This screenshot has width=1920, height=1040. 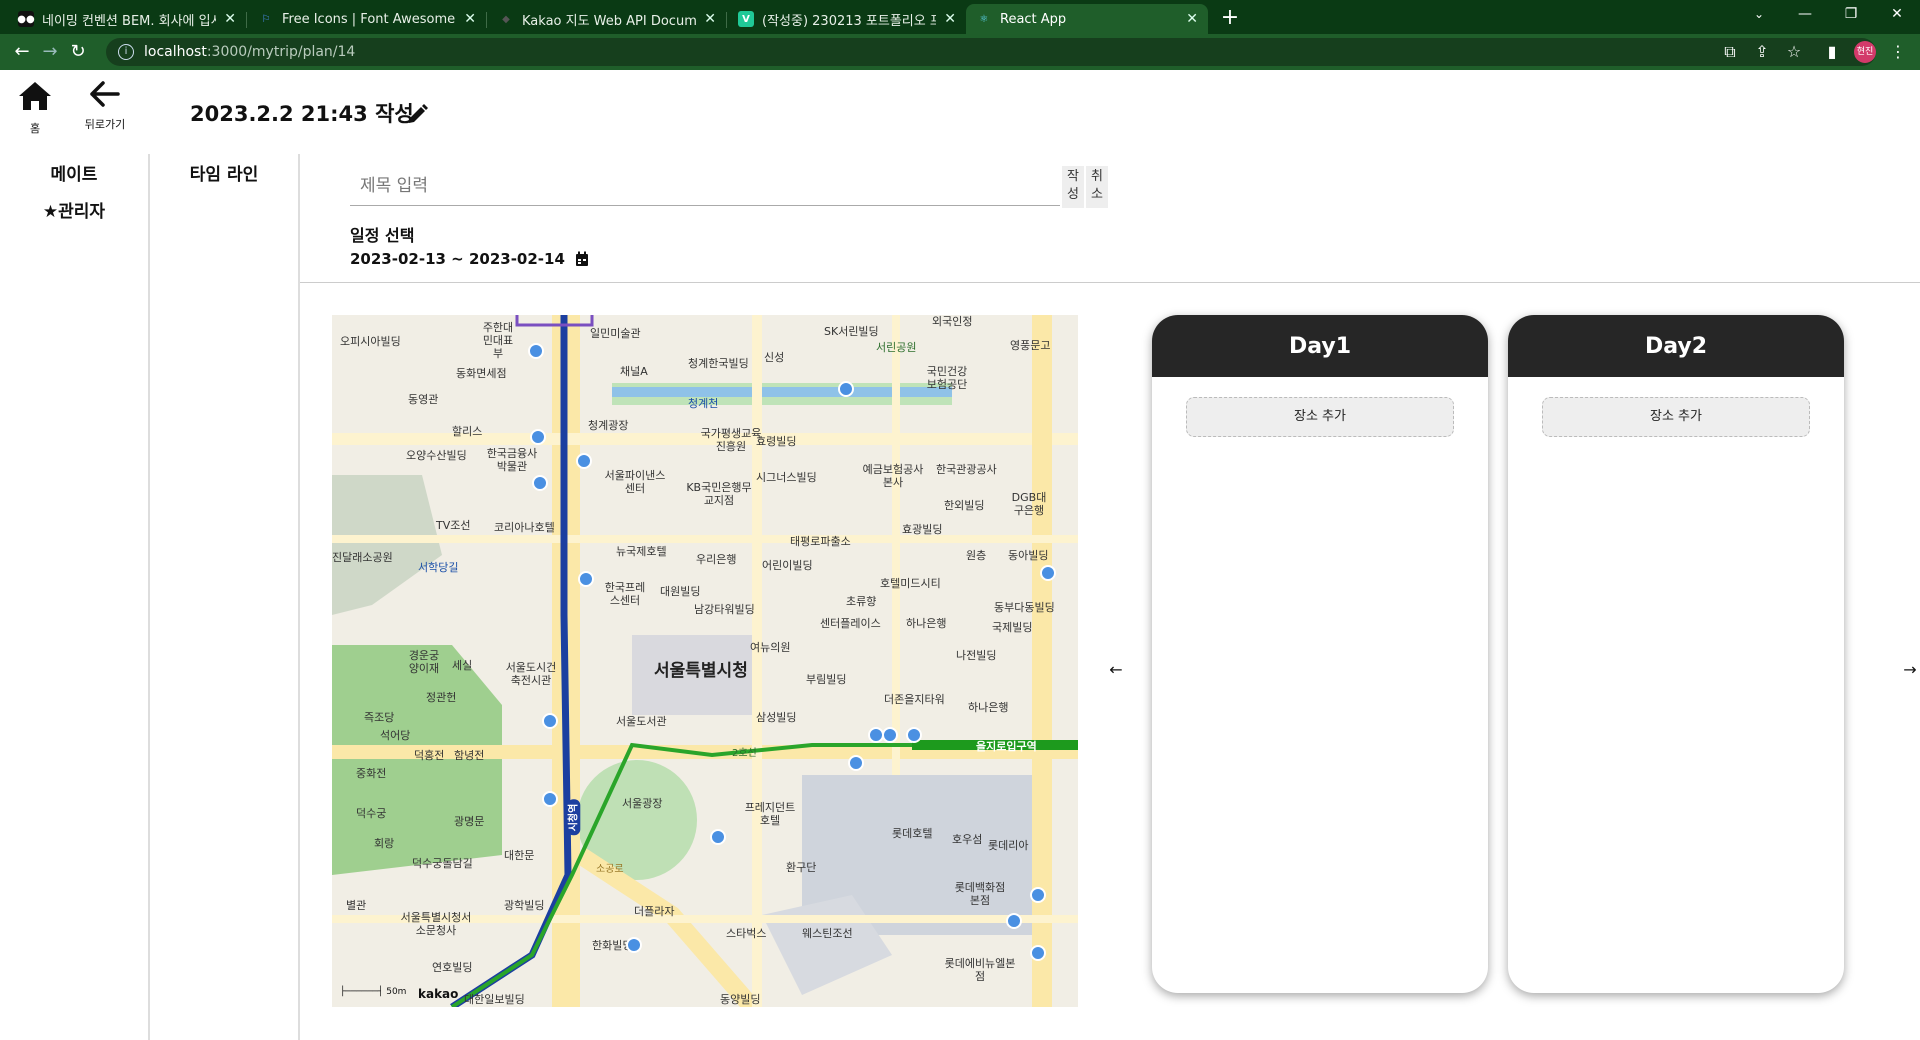 I want to click on map-label: 국민건강보험공단, so click(x=947, y=378).